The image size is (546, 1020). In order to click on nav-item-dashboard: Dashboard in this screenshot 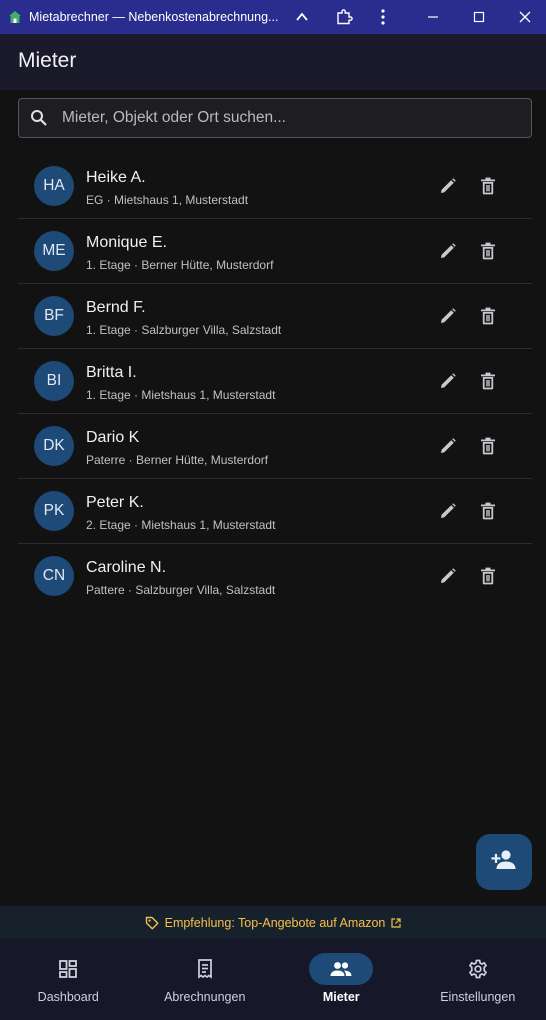, I will do `click(68, 979)`.